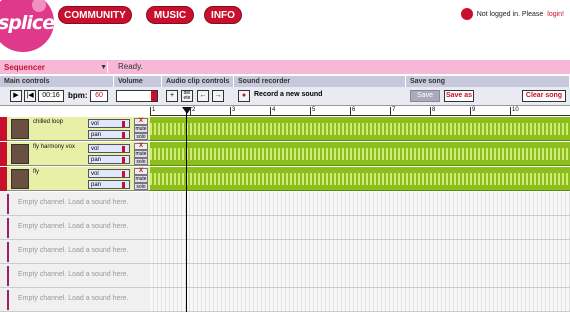 The image size is (570, 312). Describe the element at coordinates (459, 96) in the screenshot. I see `save-as-button: Save as` at that location.